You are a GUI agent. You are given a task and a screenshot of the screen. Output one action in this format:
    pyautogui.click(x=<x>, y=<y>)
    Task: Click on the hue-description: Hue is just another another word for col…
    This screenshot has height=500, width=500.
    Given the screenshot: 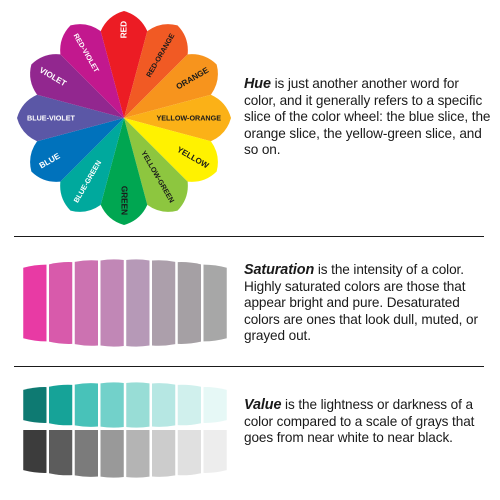 What is the action you would take?
    pyautogui.click(x=369, y=117)
    